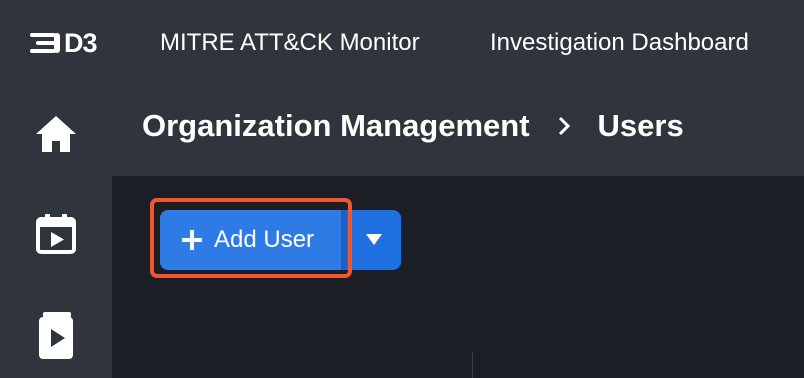 The image size is (804, 378). What do you see at coordinates (45, 43) in the screenshot?
I see `logo-stripes-icon` at bounding box center [45, 43].